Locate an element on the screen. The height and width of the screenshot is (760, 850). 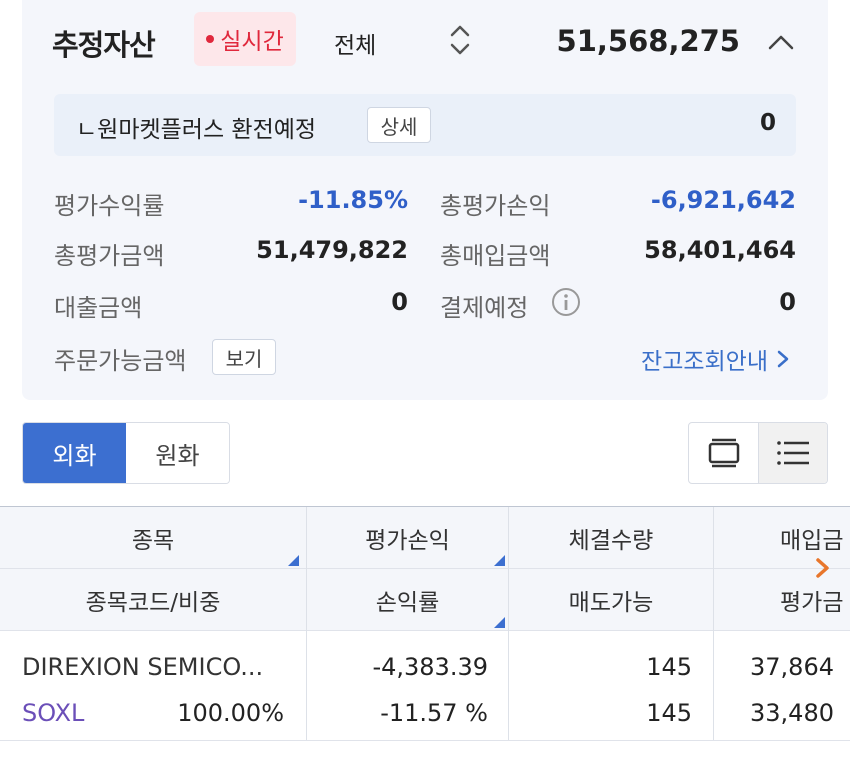
chevron-right-icon is located at coordinates (783, 359).